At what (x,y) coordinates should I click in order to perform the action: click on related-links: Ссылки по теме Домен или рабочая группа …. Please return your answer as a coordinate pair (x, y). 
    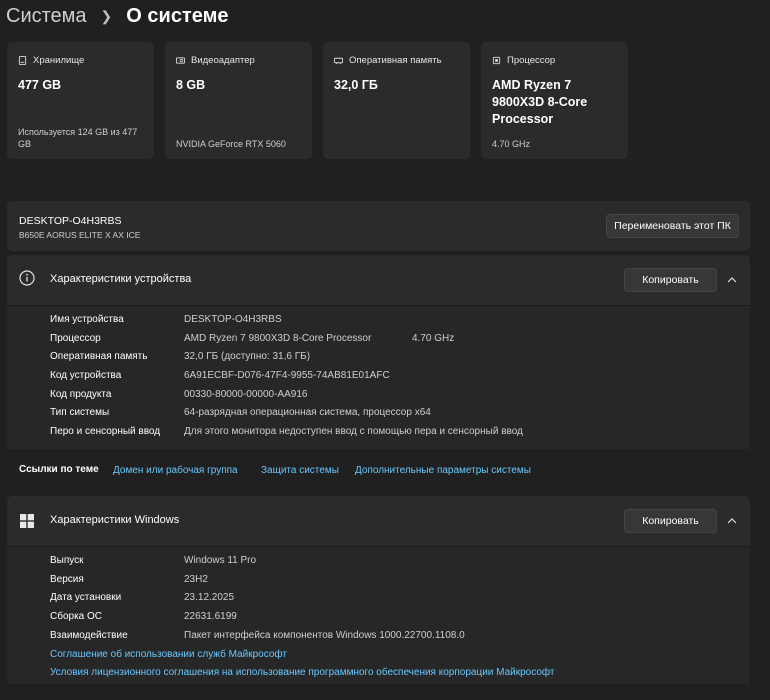
    Looking at the image, I should click on (378, 471).